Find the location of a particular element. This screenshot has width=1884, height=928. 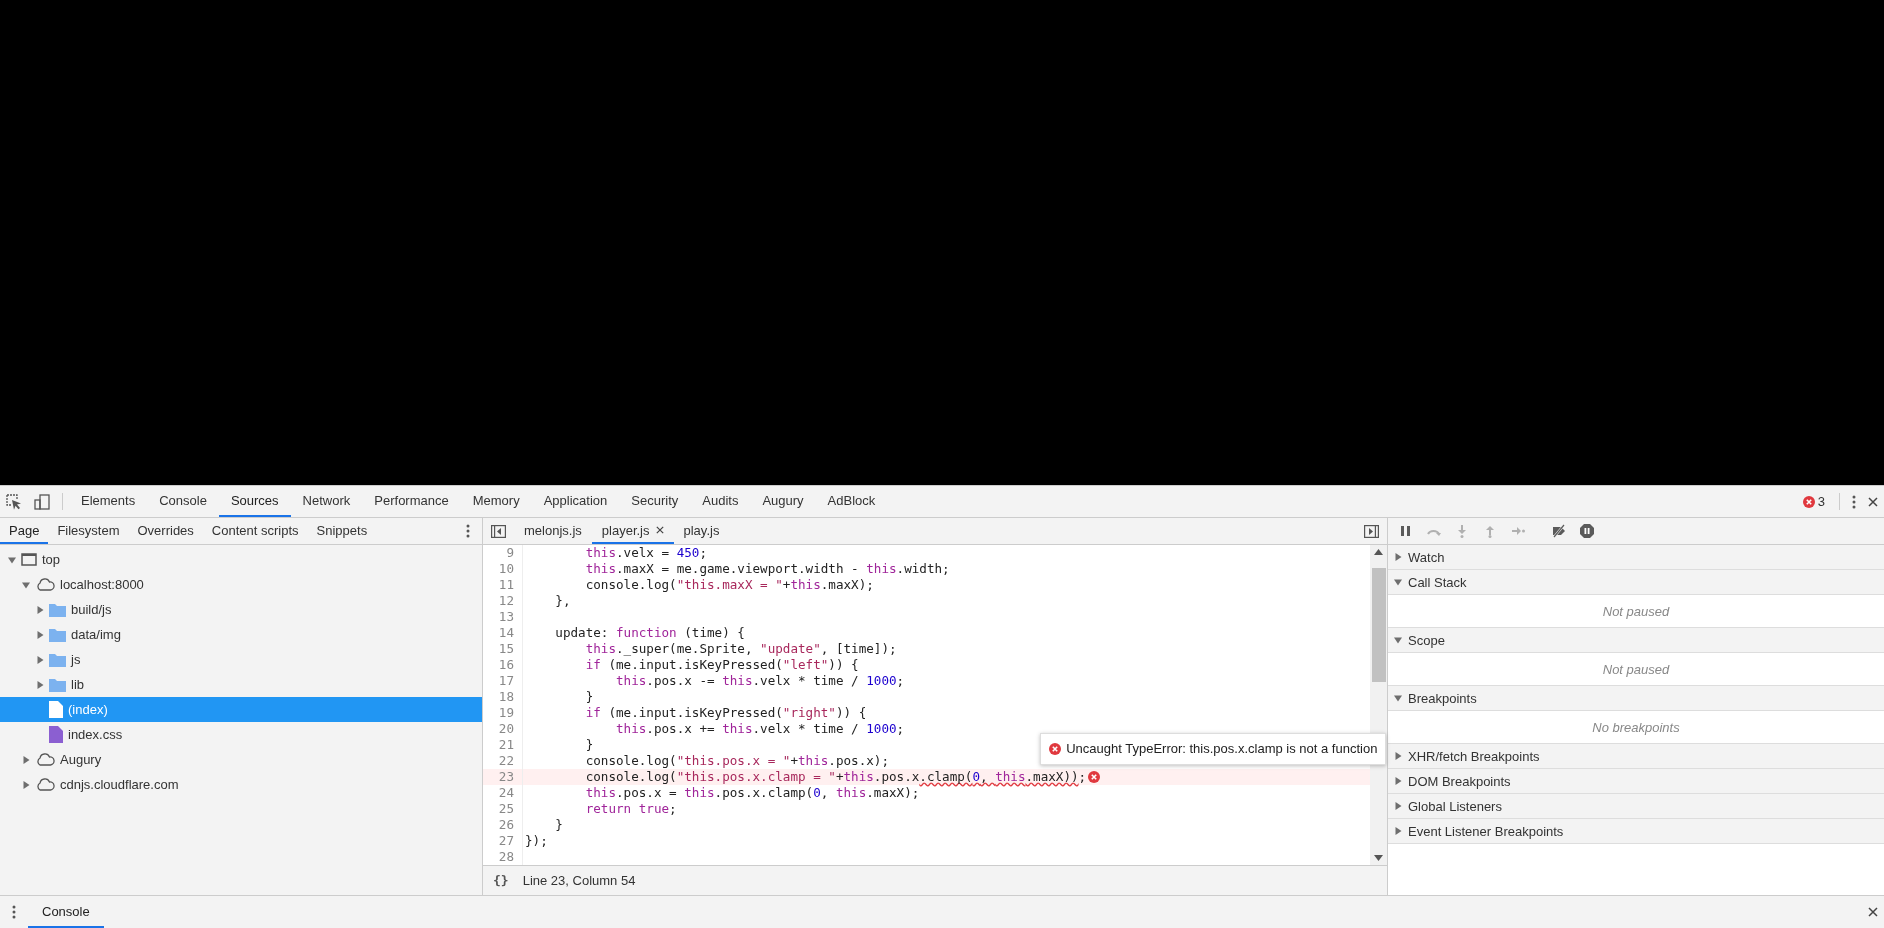

scroll-down-icon is located at coordinates (1378, 858).